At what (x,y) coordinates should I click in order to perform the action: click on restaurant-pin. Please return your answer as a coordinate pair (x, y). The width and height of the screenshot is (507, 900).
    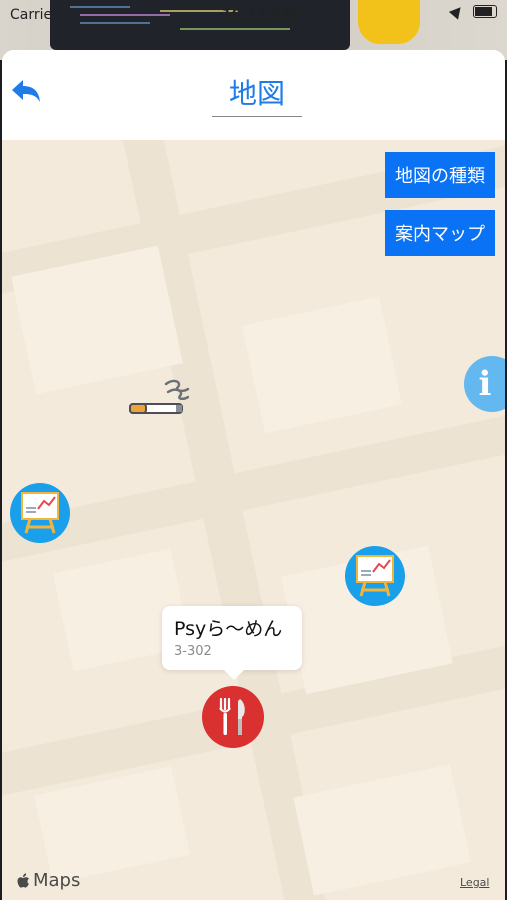
    Looking at the image, I should click on (233, 717).